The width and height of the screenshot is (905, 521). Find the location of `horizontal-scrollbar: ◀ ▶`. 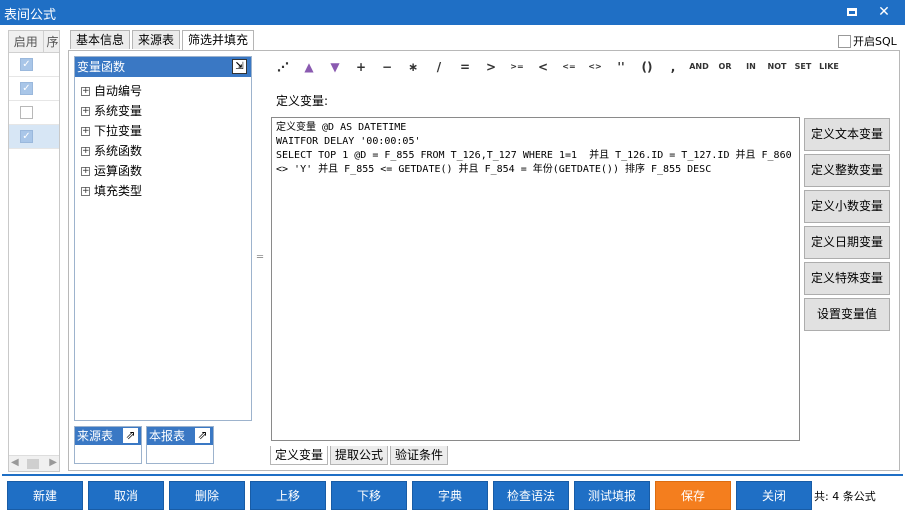

horizontal-scrollbar: ◀ ▶ is located at coordinates (34, 463).